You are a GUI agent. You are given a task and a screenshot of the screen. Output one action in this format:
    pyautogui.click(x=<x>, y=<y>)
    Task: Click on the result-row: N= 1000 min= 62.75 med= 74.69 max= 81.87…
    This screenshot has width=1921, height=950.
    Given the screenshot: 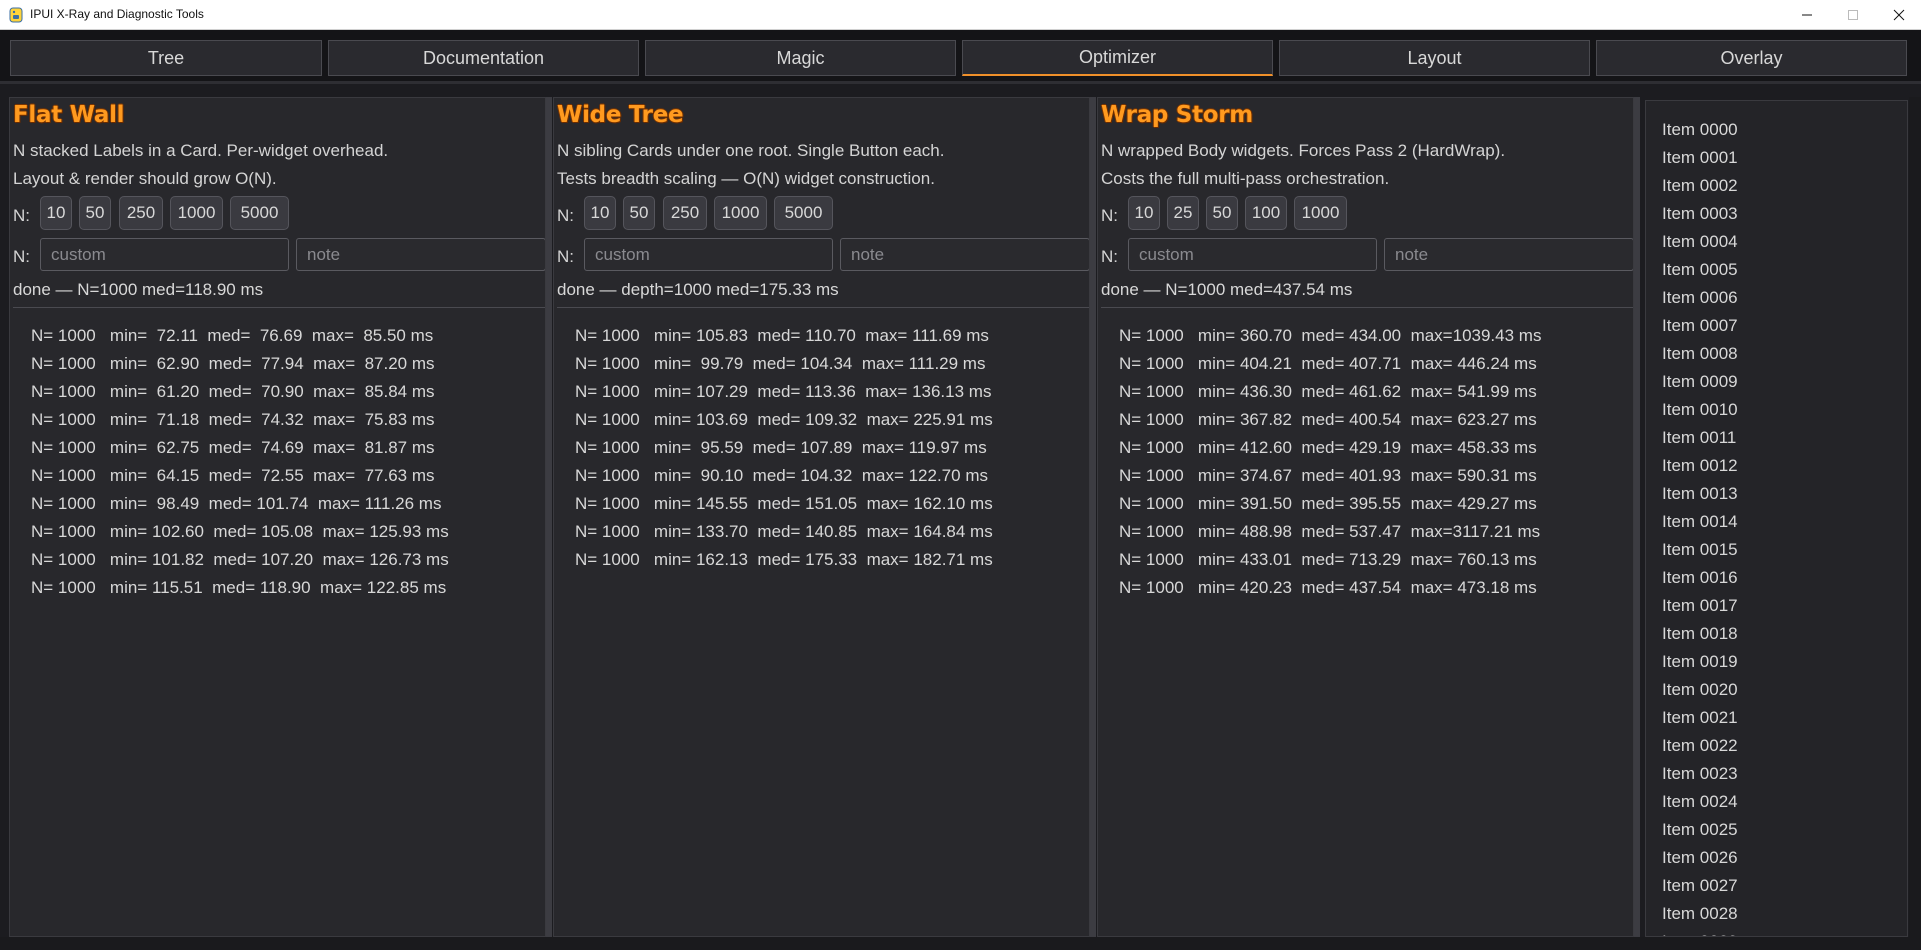 What is the action you would take?
    pyautogui.click(x=233, y=447)
    